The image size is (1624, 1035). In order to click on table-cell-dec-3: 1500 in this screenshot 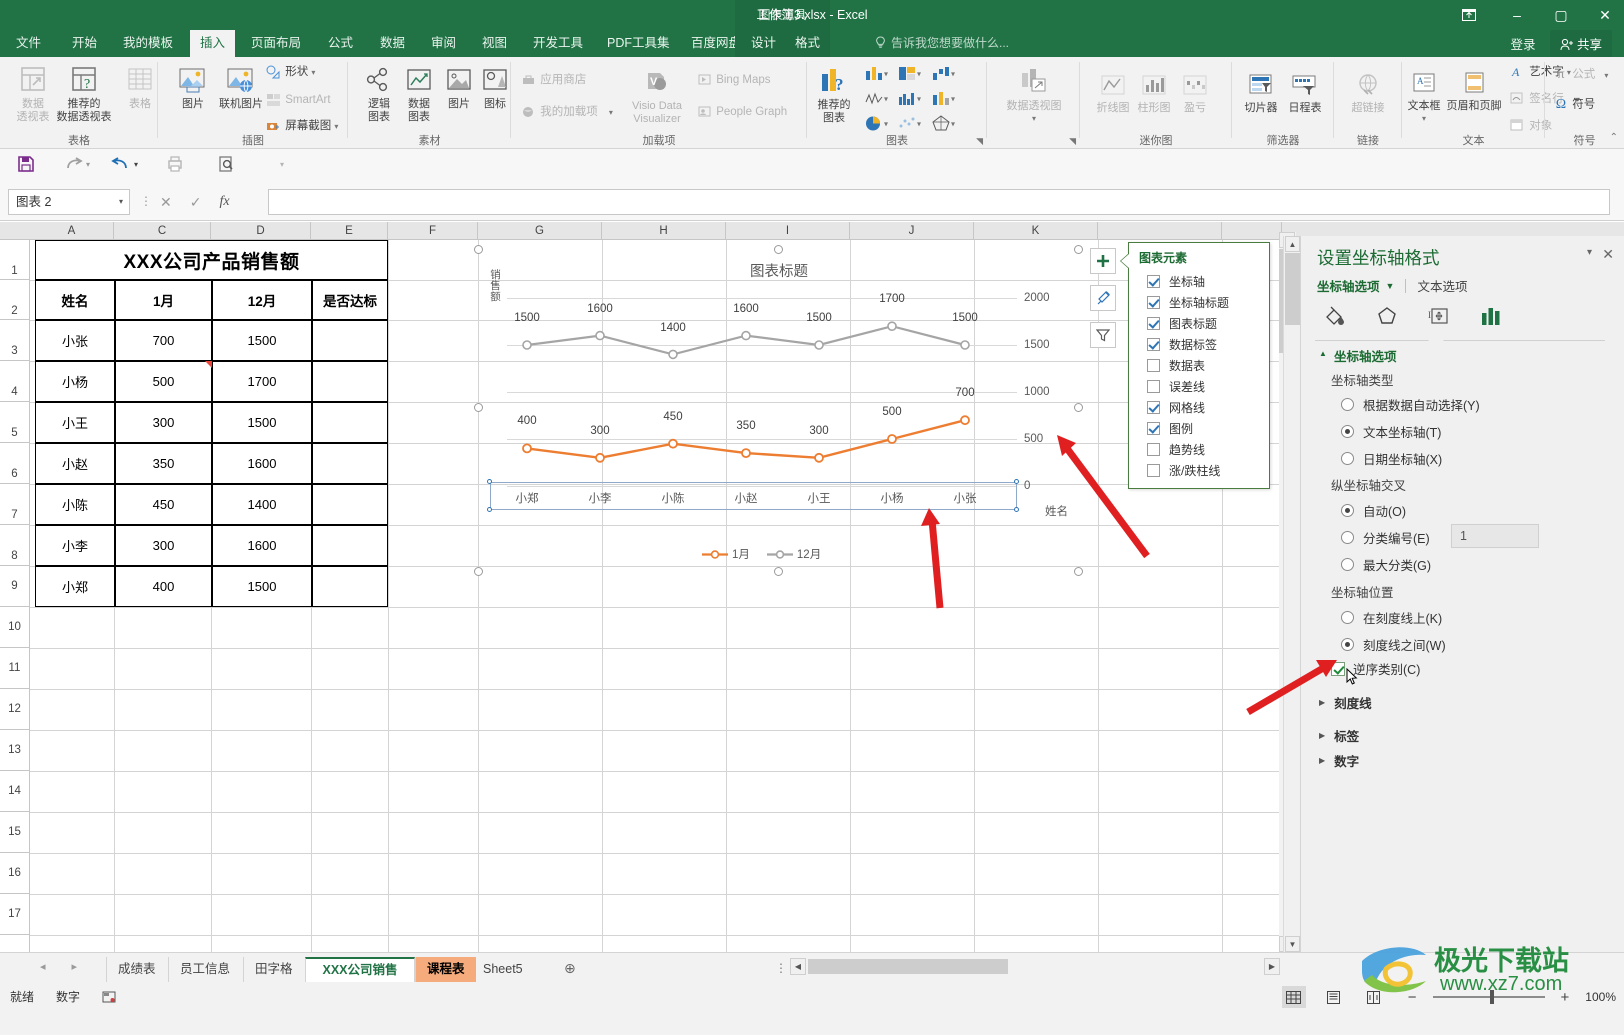, I will do `click(262, 422)`.